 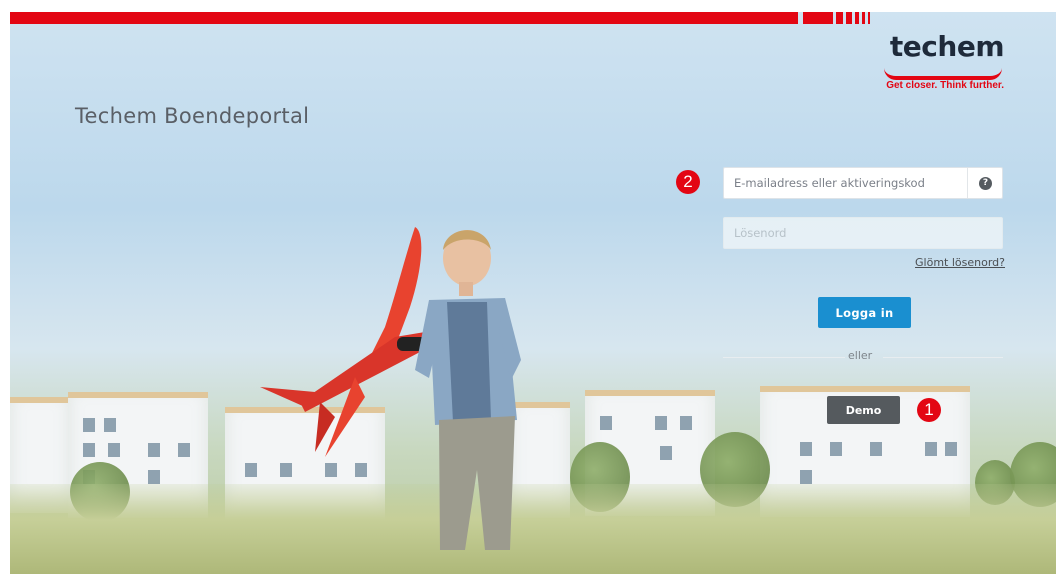 What do you see at coordinates (860, 355) in the screenshot?
I see `divider-label: eller` at bounding box center [860, 355].